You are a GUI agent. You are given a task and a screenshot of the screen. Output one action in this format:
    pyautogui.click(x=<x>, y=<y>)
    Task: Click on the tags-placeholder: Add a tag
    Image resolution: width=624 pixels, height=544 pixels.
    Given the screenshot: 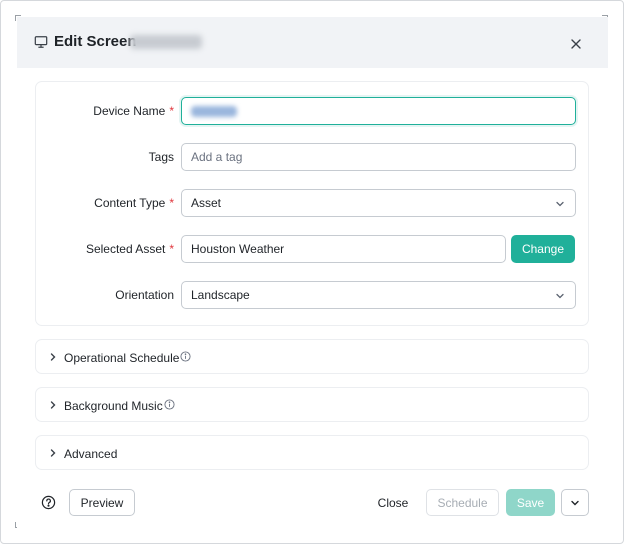 What is the action you would take?
    pyautogui.click(x=217, y=157)
    